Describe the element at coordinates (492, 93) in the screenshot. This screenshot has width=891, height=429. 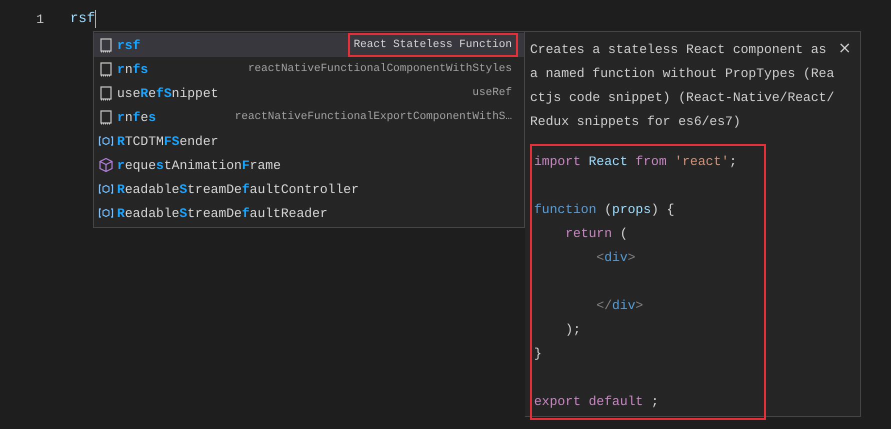
I see `suggestion-detail: useRef` at that location.